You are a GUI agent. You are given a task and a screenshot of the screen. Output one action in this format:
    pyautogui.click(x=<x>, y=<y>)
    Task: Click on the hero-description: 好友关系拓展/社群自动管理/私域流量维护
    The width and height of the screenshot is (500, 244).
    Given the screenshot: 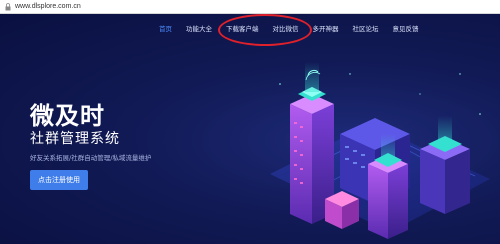 What is the action you would take?
    pyautogui.click(x=91, y=158)
    